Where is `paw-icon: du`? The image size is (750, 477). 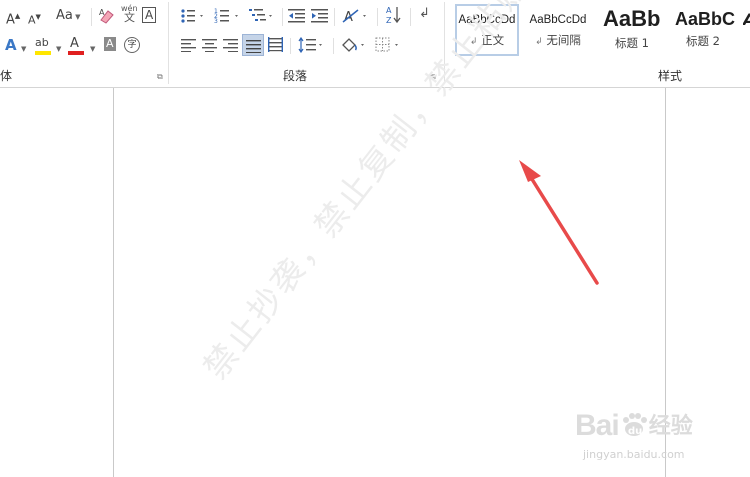 paw-icon: du is located at coordinates (634, 425).